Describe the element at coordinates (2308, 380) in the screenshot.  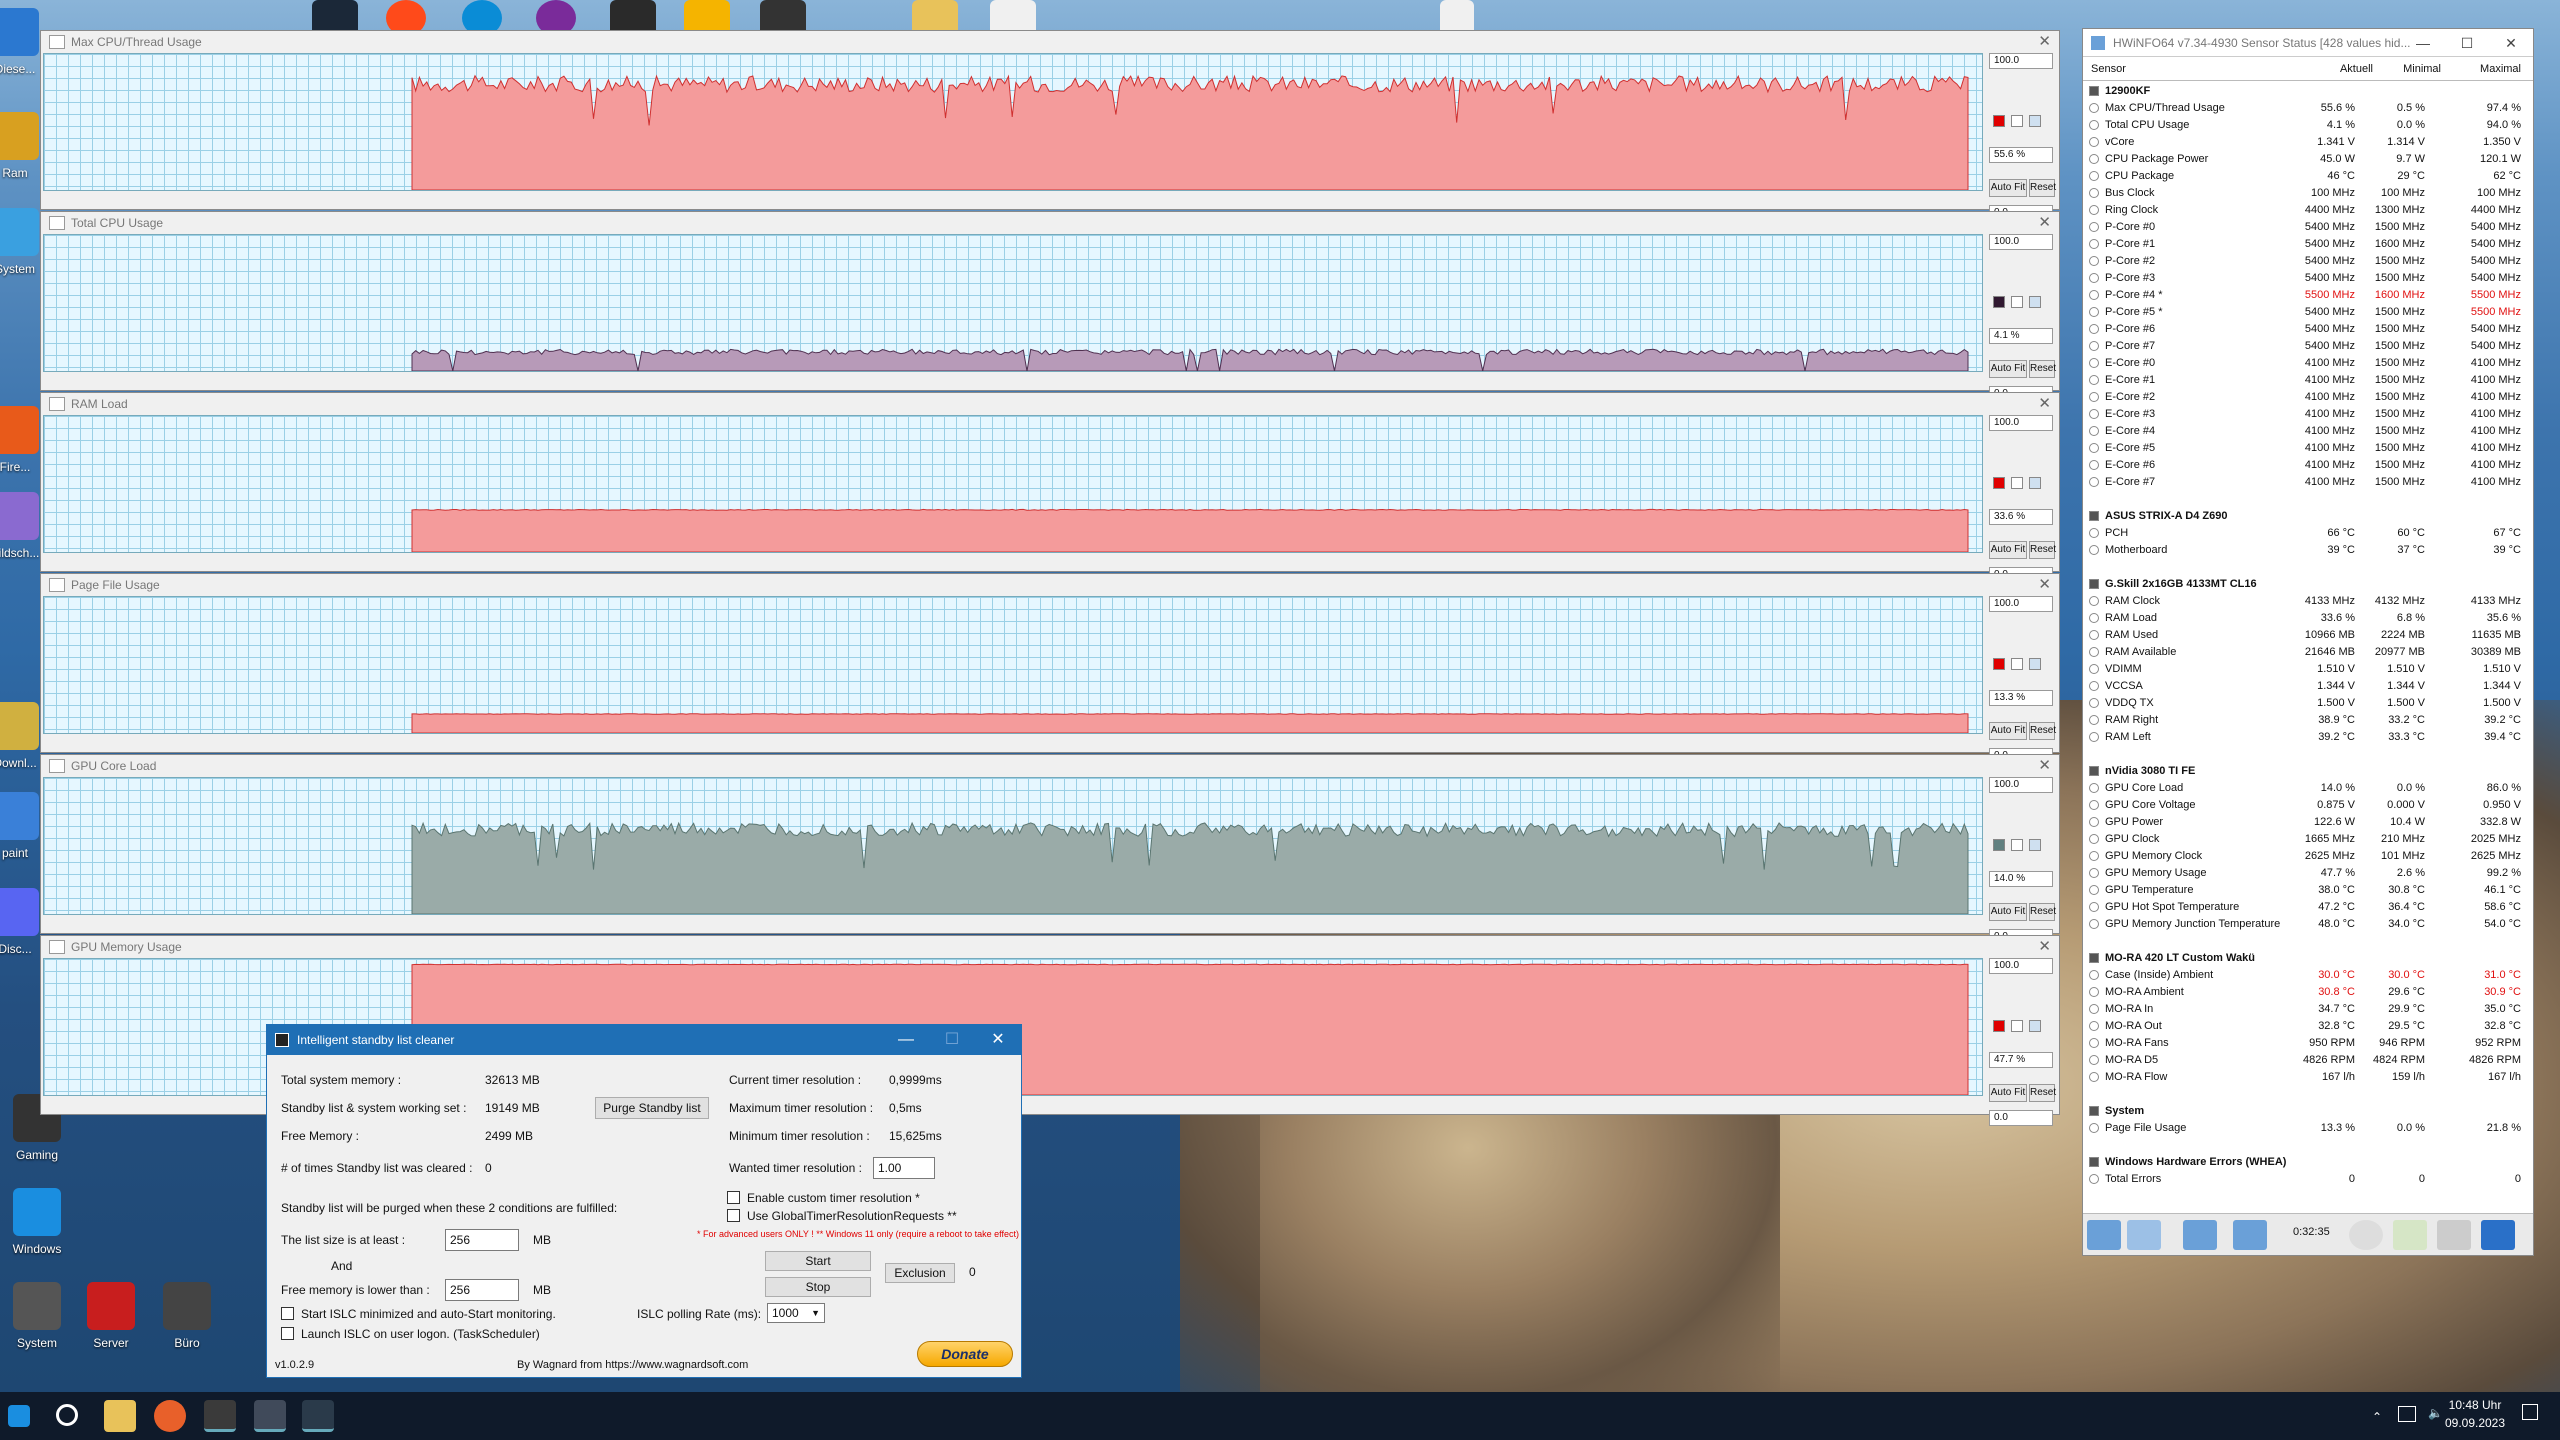
I see `sensor-row: E-Core #1 4100 MHz 1500 MHz 4100 MHz` at that location.